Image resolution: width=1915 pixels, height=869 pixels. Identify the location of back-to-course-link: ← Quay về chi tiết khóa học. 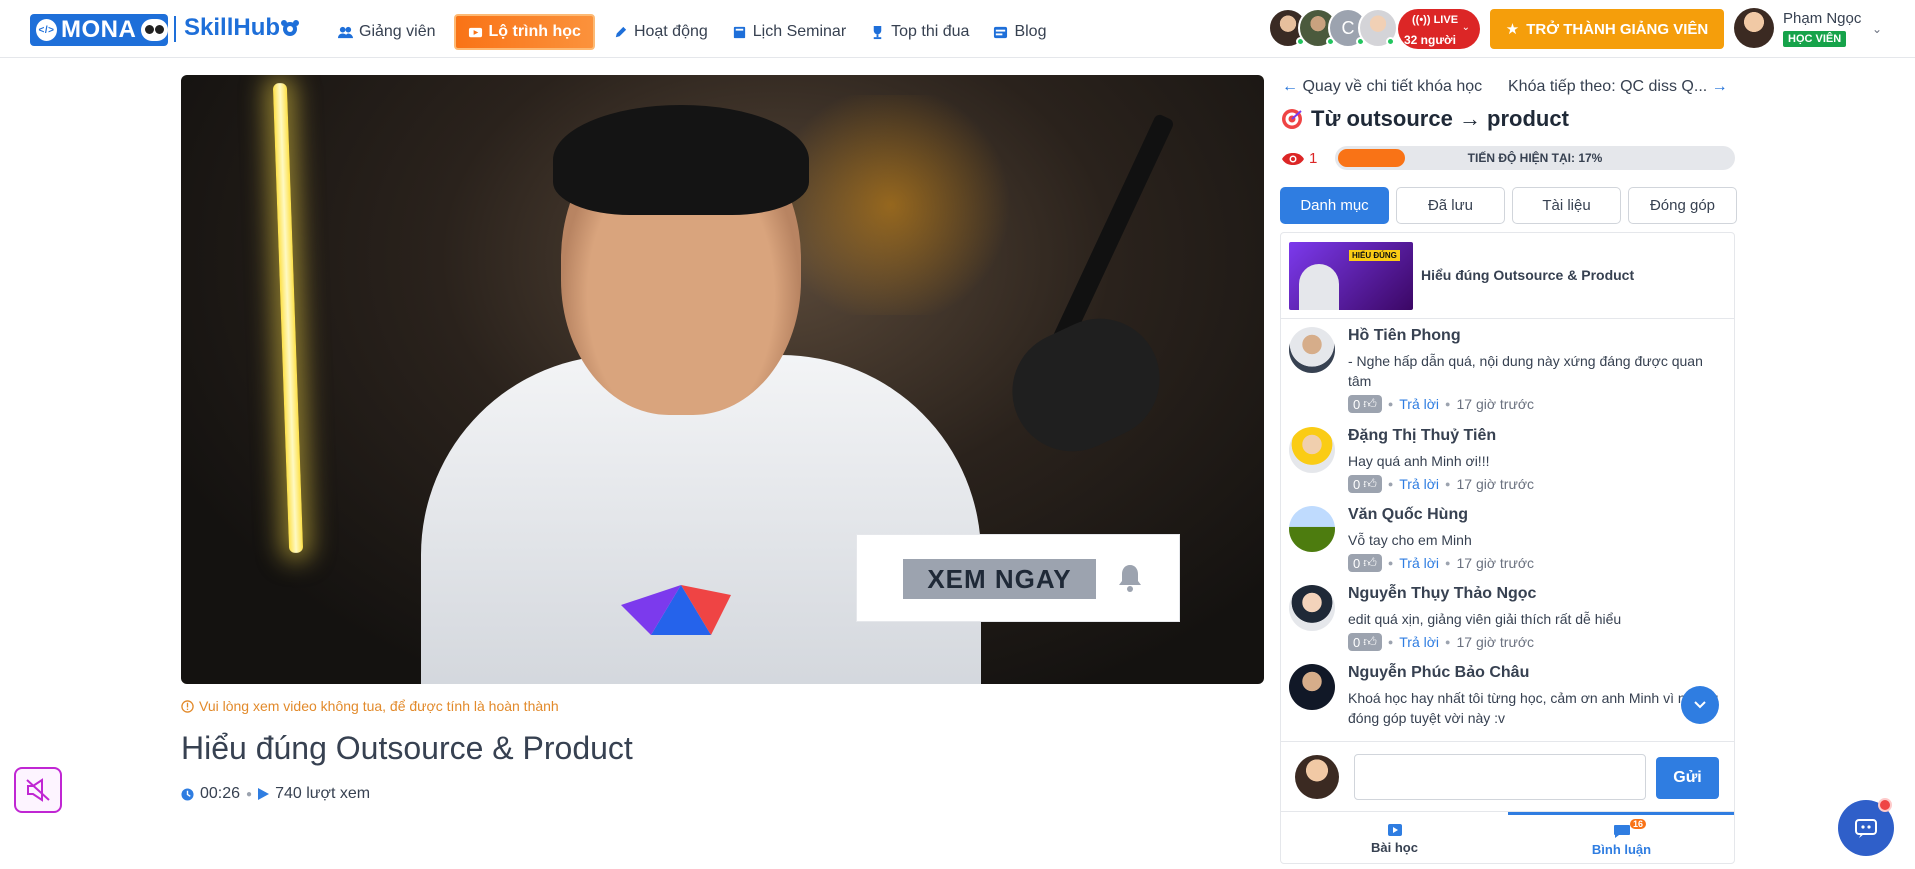
(1382, 87).